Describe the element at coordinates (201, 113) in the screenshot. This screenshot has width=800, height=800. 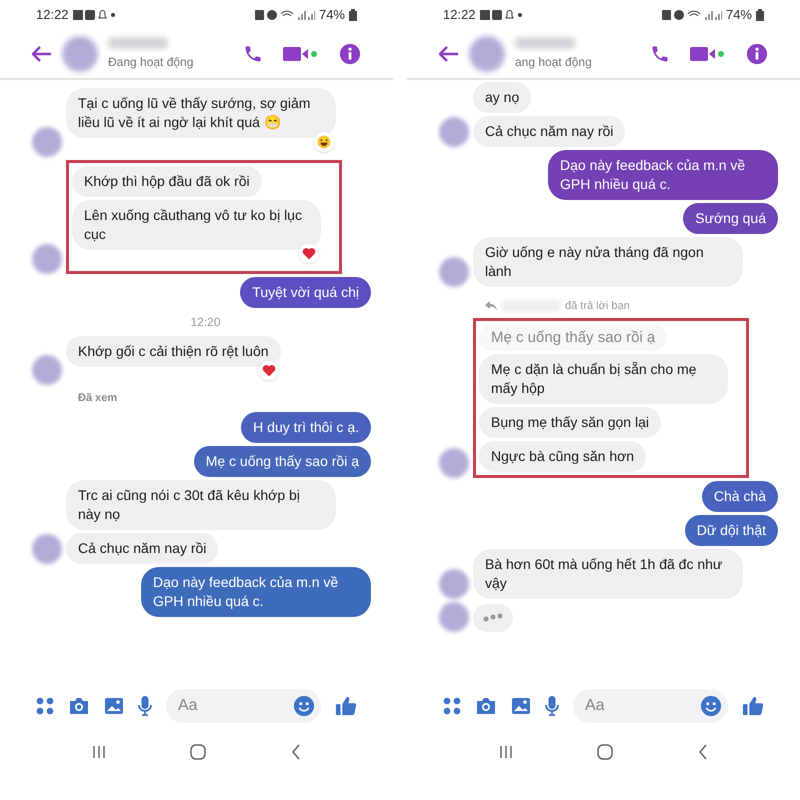
I see `message-bubble: Tại c uống lũ về thấy sướng, sợ giảm liều lũ về ít ai ngờ lại khít quá 😁` at that location.